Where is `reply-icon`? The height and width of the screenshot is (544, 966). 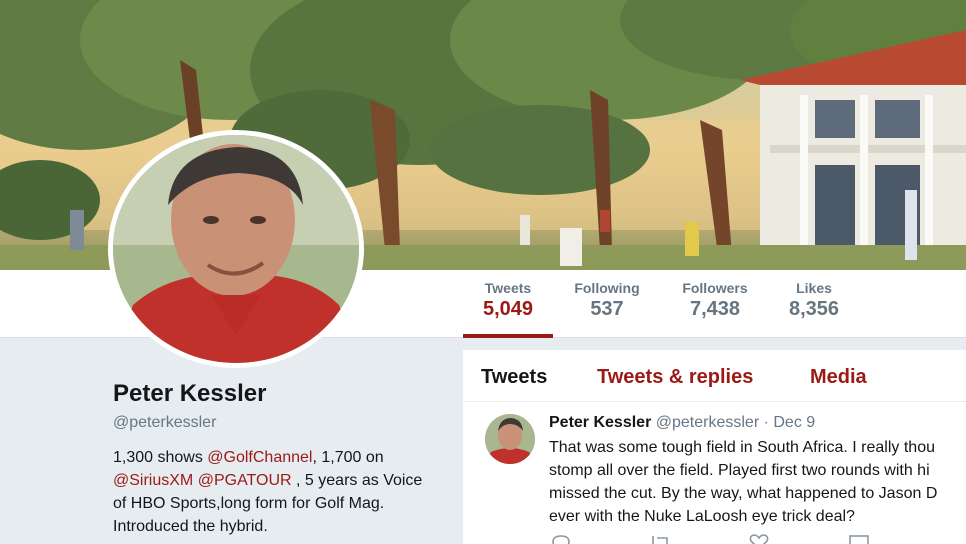
reply-icon is located at coordinates (561, 539).